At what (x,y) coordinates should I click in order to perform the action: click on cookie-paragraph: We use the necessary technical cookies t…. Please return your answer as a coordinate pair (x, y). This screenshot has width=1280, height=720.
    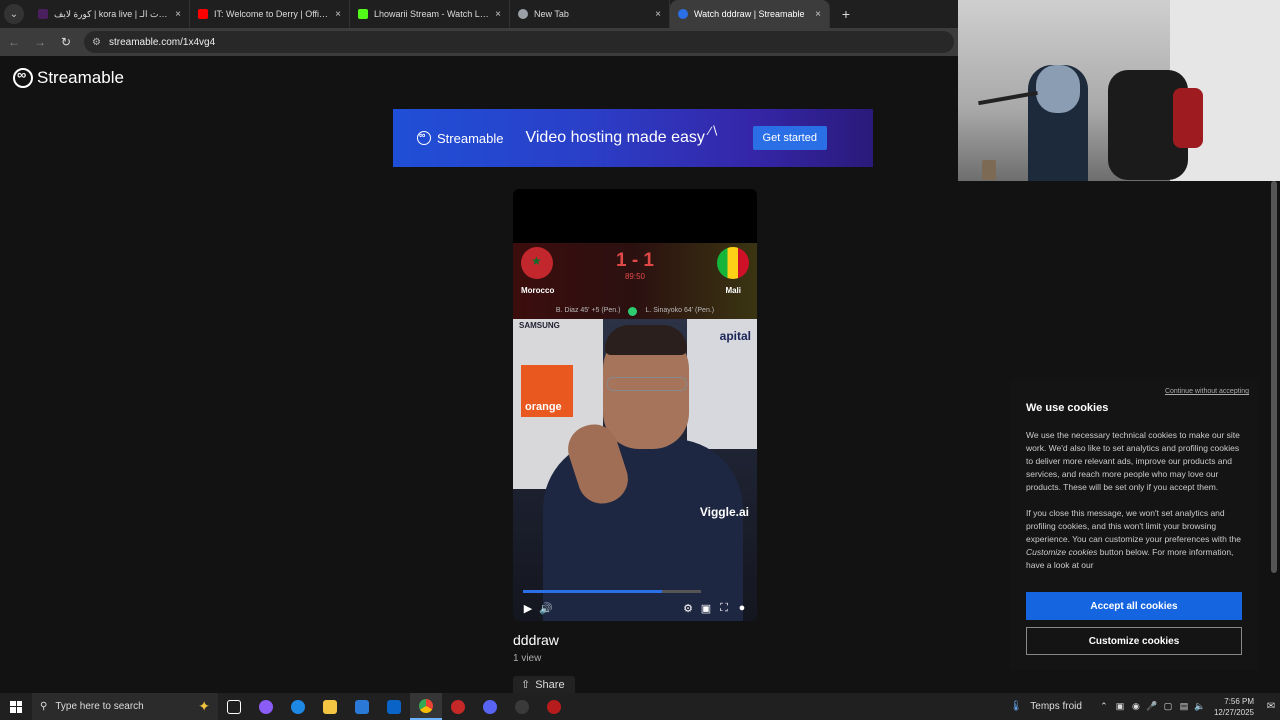
    Looking at the image, I should click on (1133, 461).